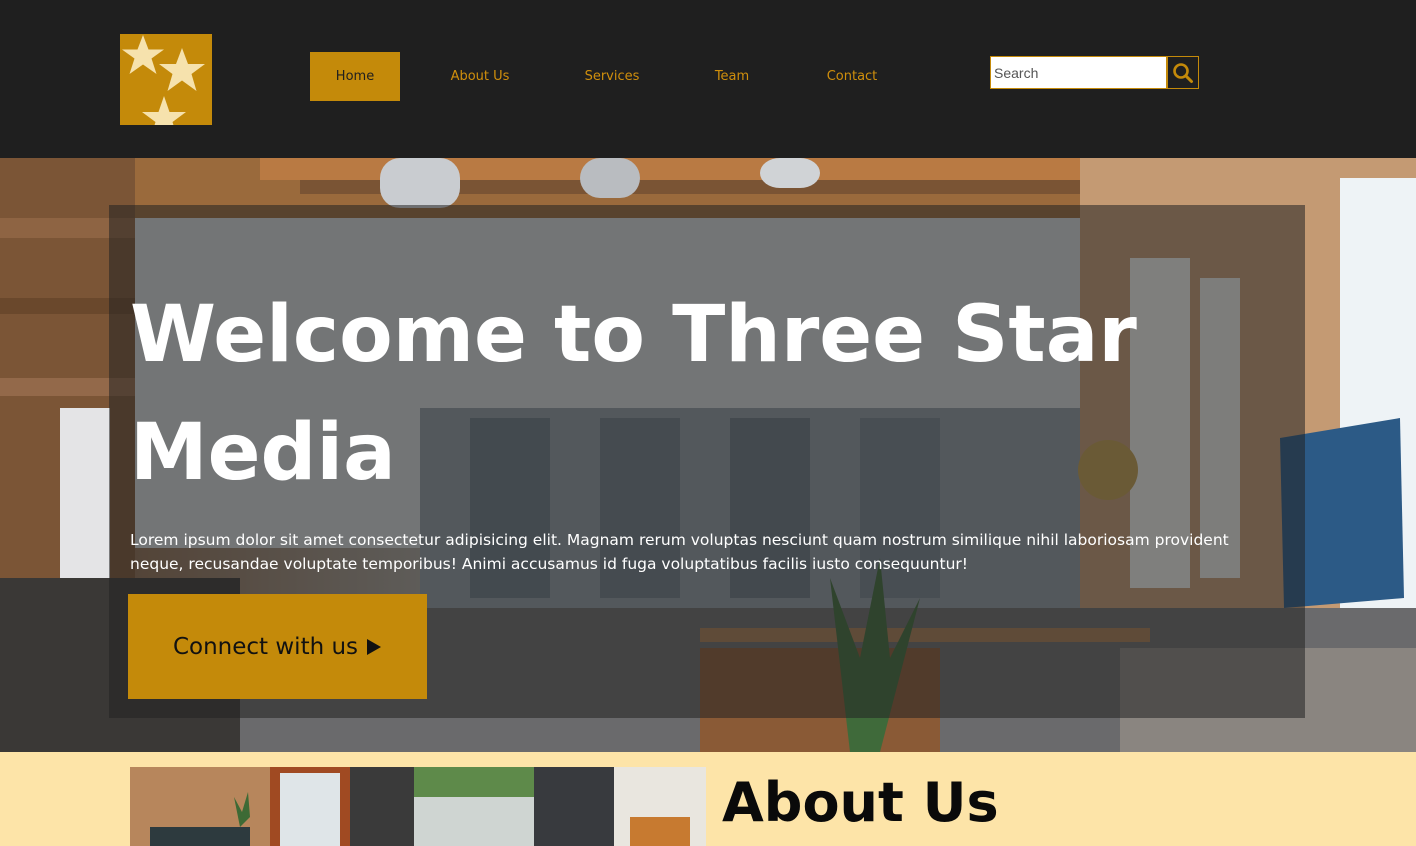 The image size is (1416, 846). I want to click on play-arrow-icon, so click(374, 646).